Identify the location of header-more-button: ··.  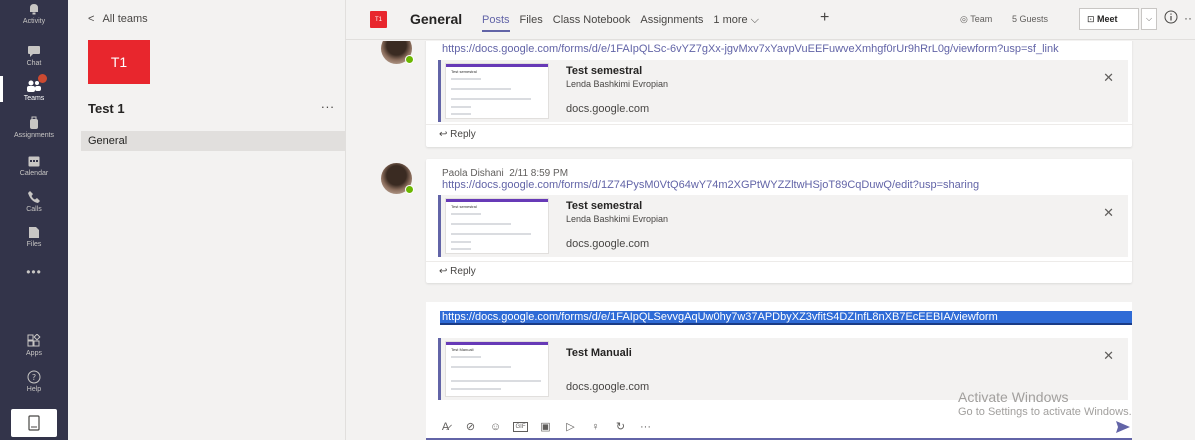
(1188, 18).